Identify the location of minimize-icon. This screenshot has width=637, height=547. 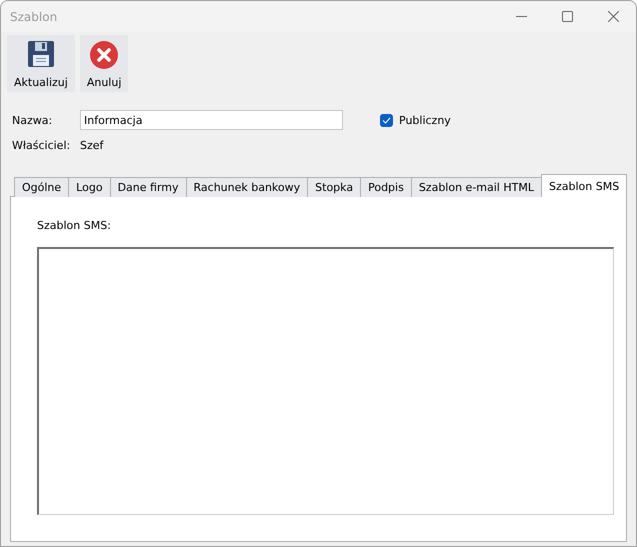
(521, 16).